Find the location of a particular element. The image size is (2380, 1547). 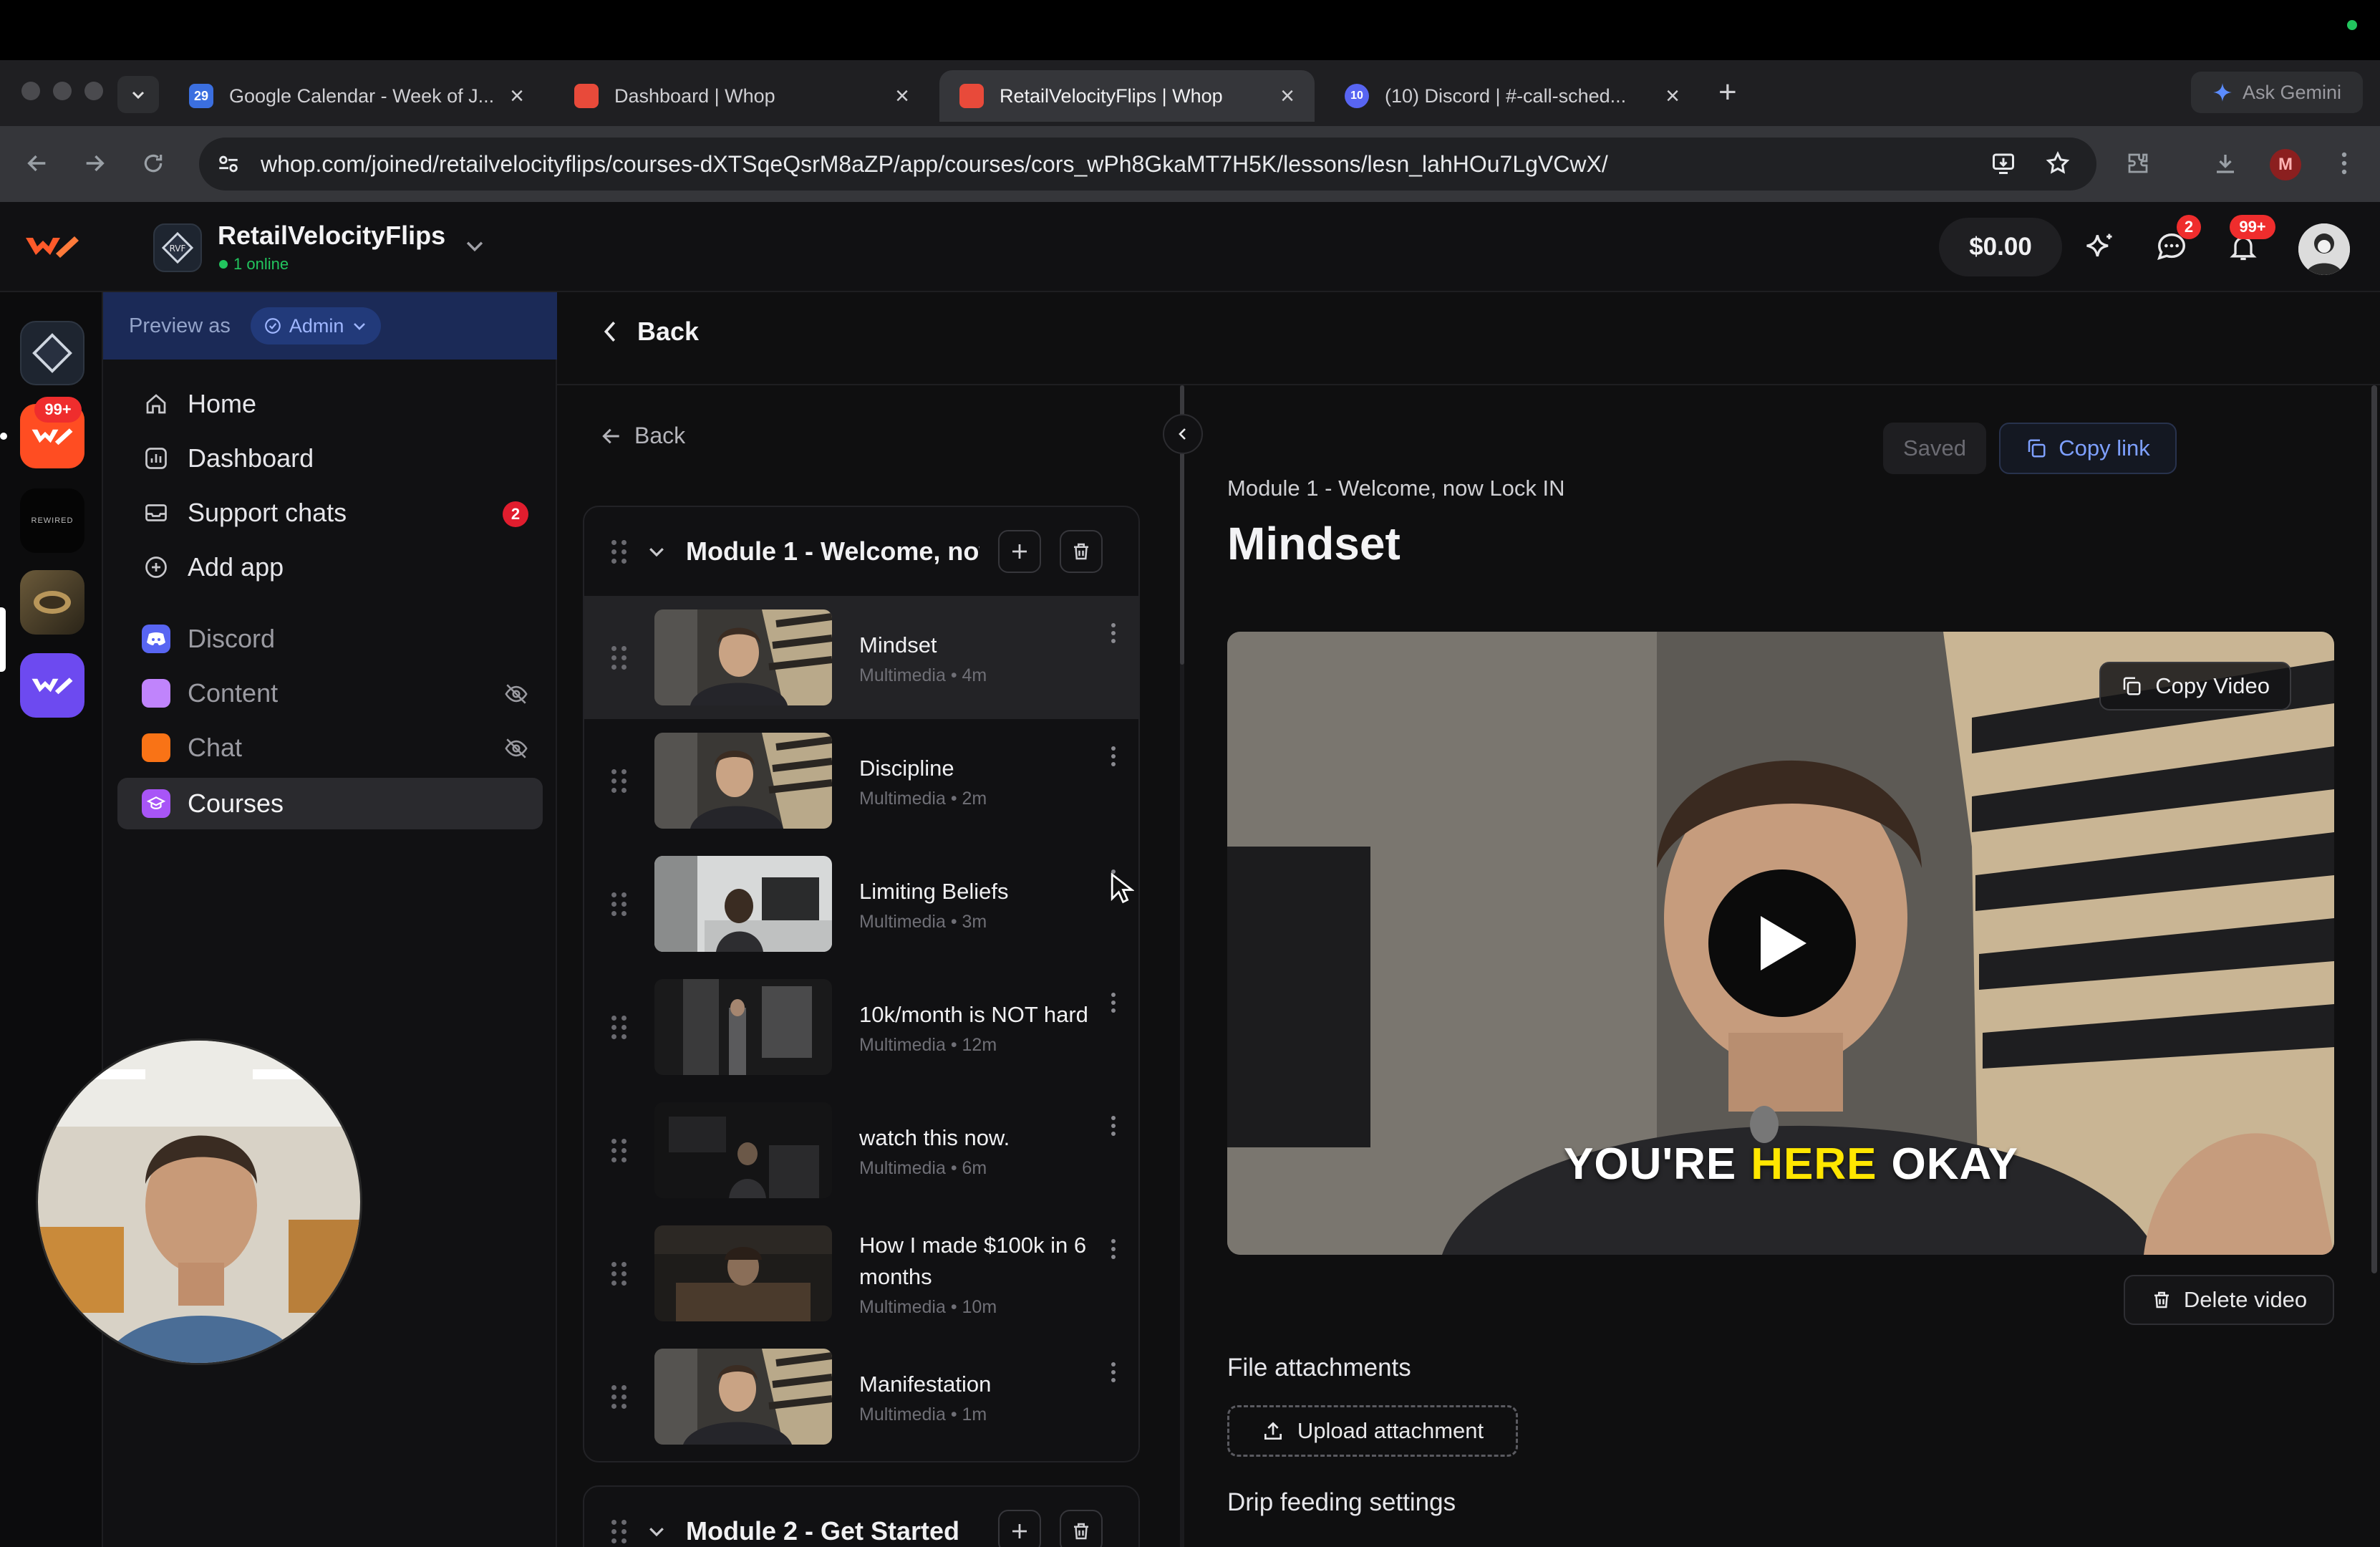

trash-icon is located at coordinates (2161, 1300).